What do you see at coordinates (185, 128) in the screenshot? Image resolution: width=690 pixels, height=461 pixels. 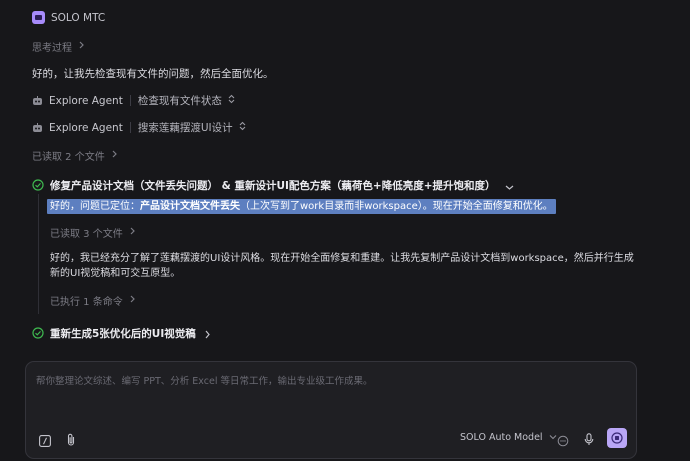 I see `agent-status: 搜索莲藕摆渡UI设计` at bounding box center [185, 128].